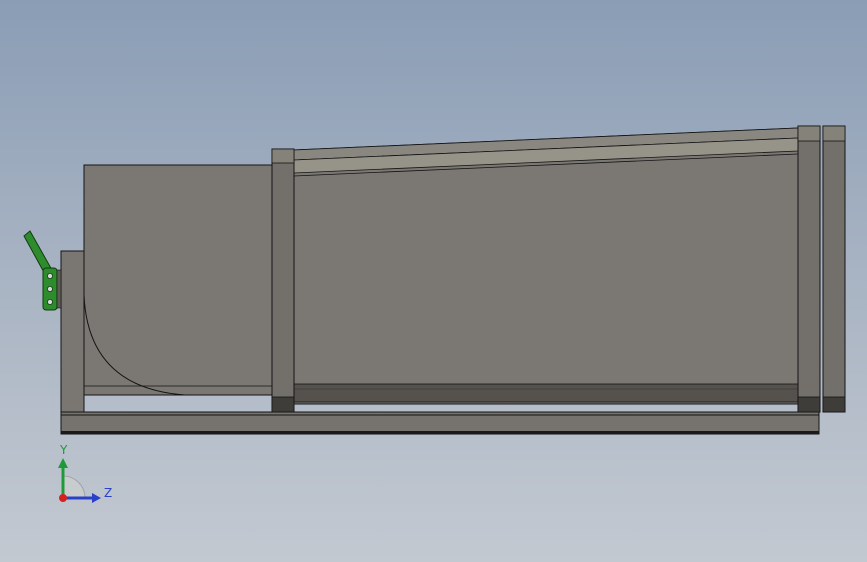 The width and height of the screenshot is (867, 562). I want to click on base-rail, so click(440, 423).